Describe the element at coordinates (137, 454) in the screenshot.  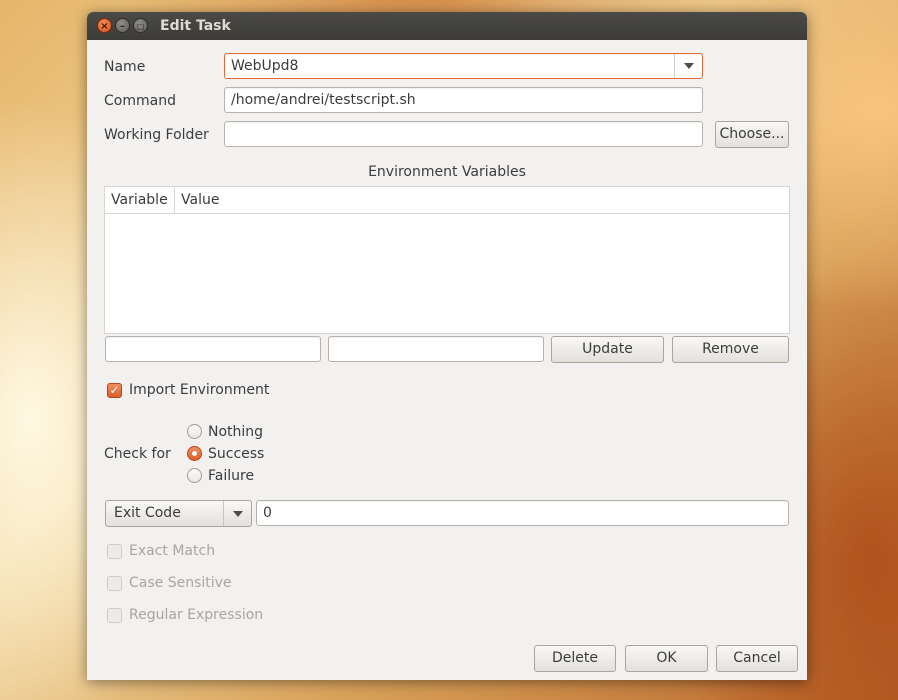
I see `check-for-label: Check for` at that location.